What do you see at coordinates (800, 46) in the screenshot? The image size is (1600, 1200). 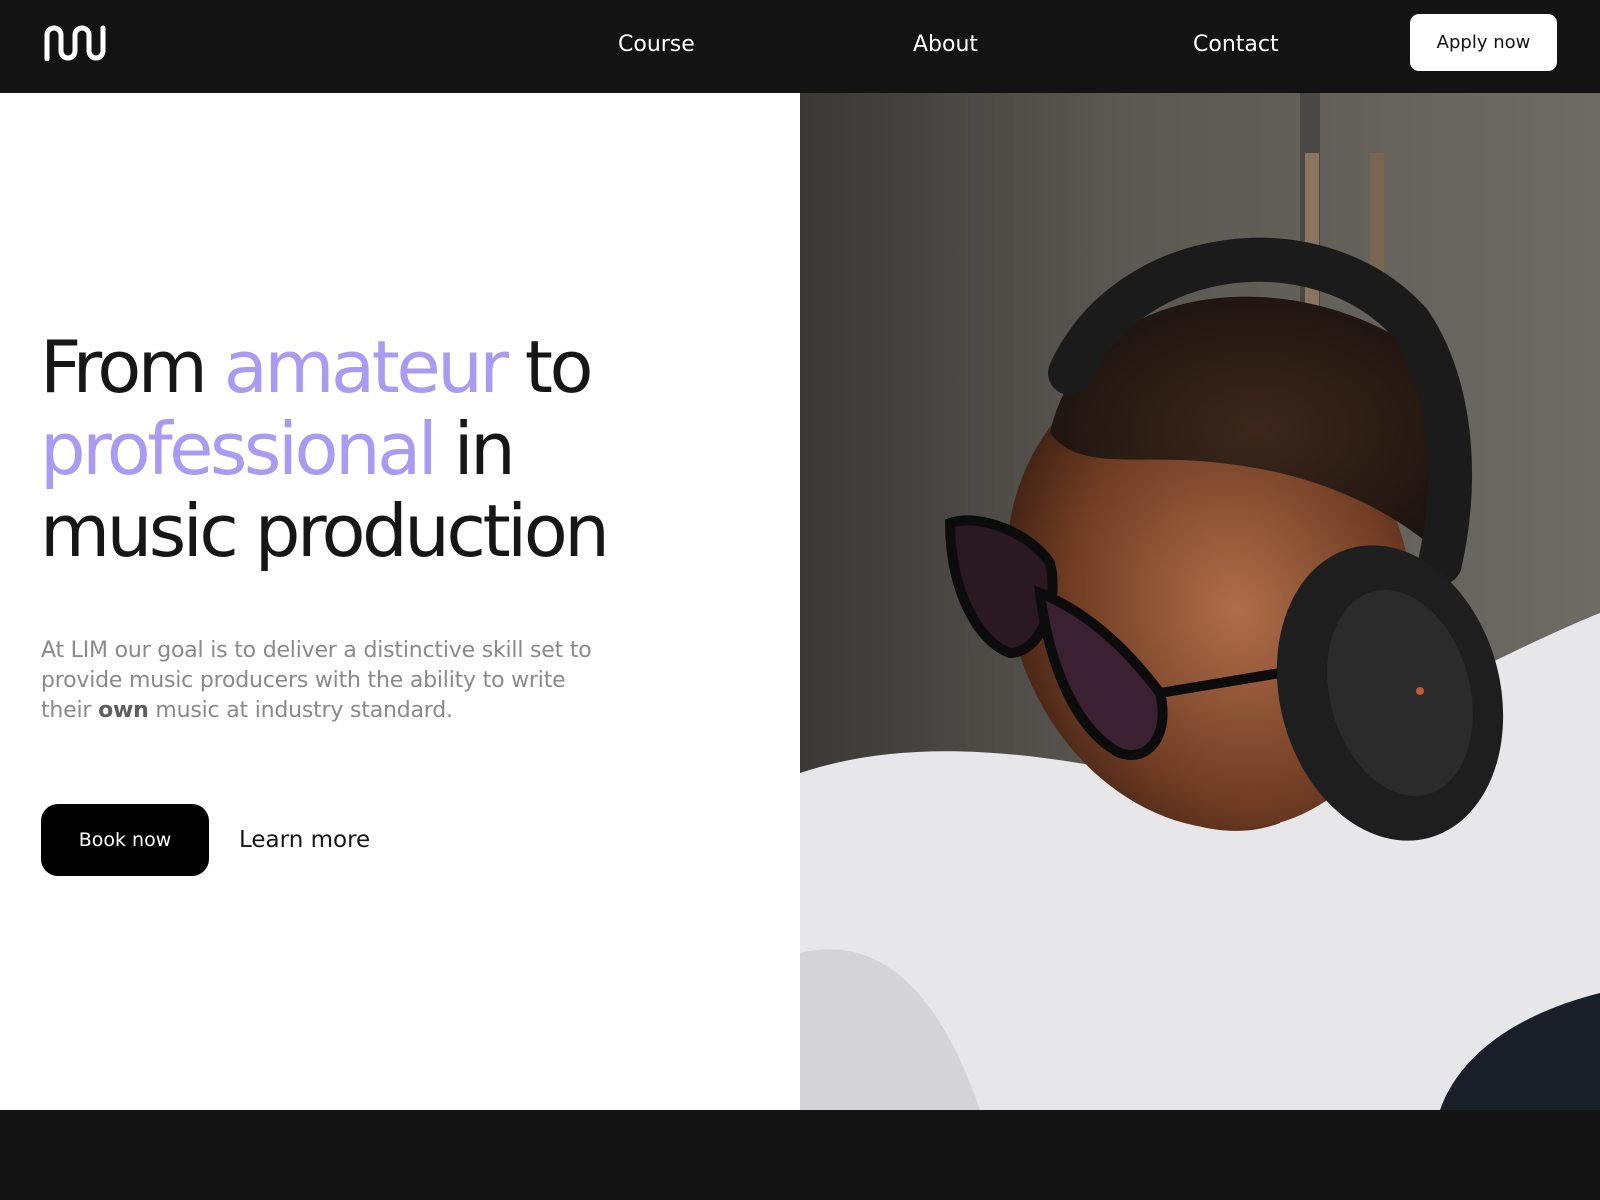 I see `top-navbar: Course About Contact Apply now` at bounding box center [800, 46].